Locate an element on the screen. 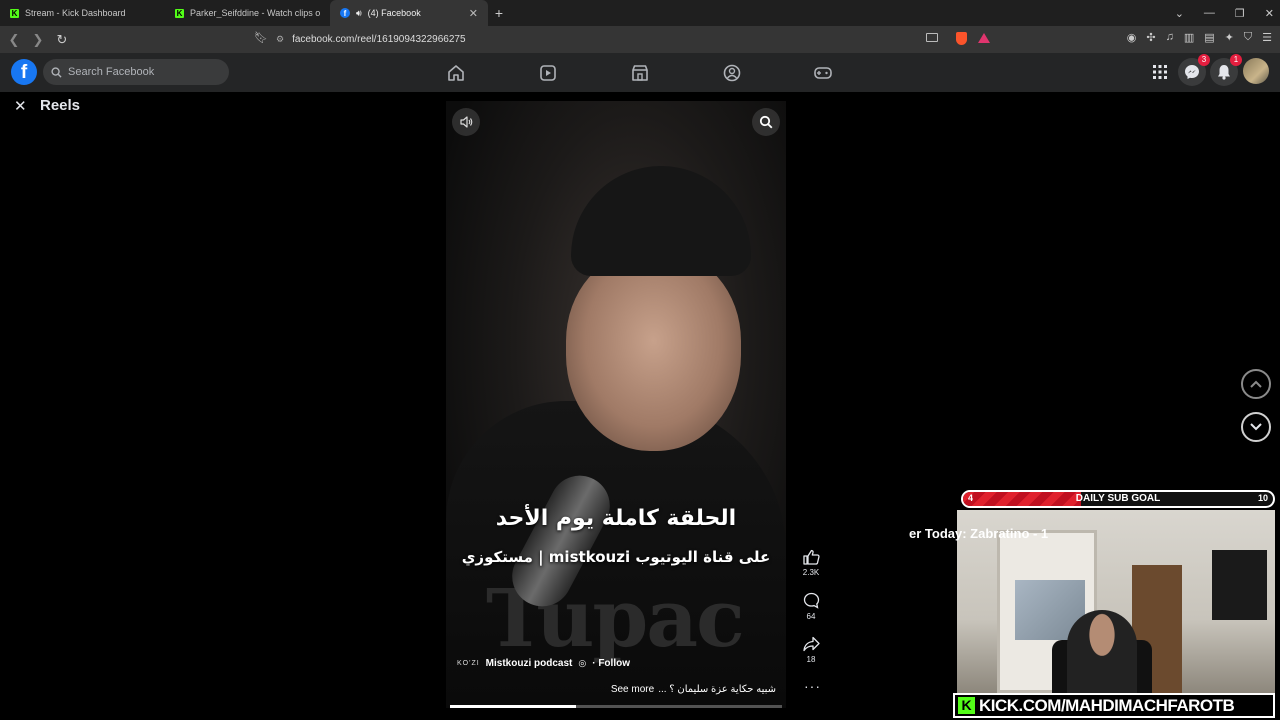 The image size is (1280, 720). notifications-button: 1 is located at coordinates (1226, 70).